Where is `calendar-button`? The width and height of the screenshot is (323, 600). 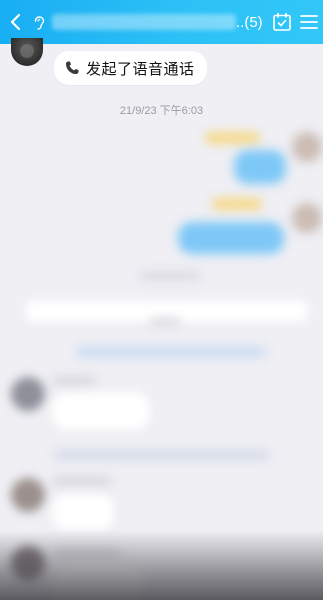
calendar-button is located at coordinates (282, 22).